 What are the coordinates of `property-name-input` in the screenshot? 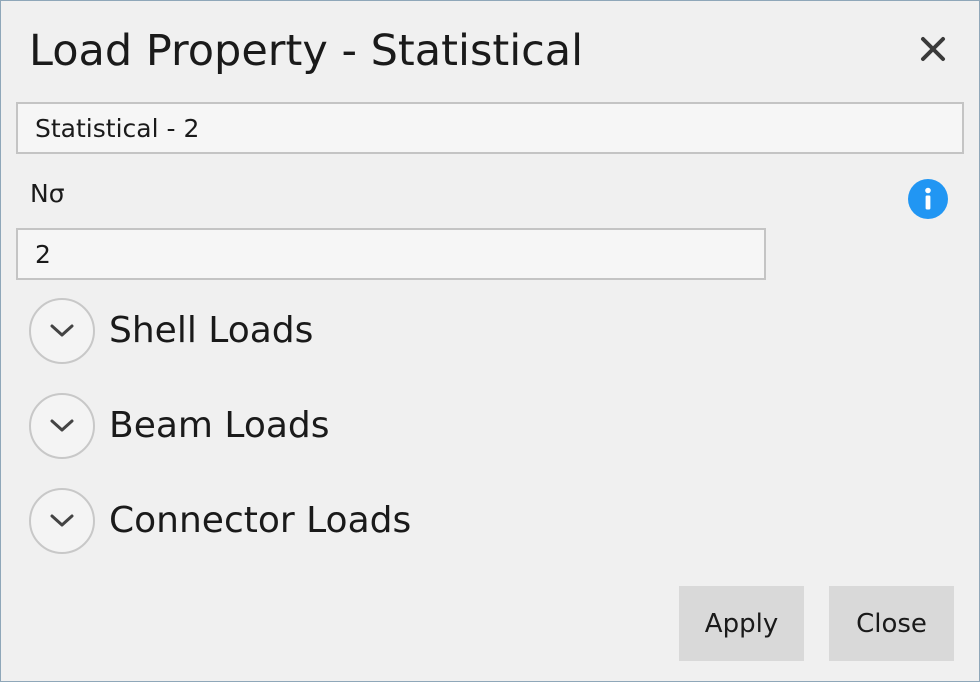 It's located at (490, 128).